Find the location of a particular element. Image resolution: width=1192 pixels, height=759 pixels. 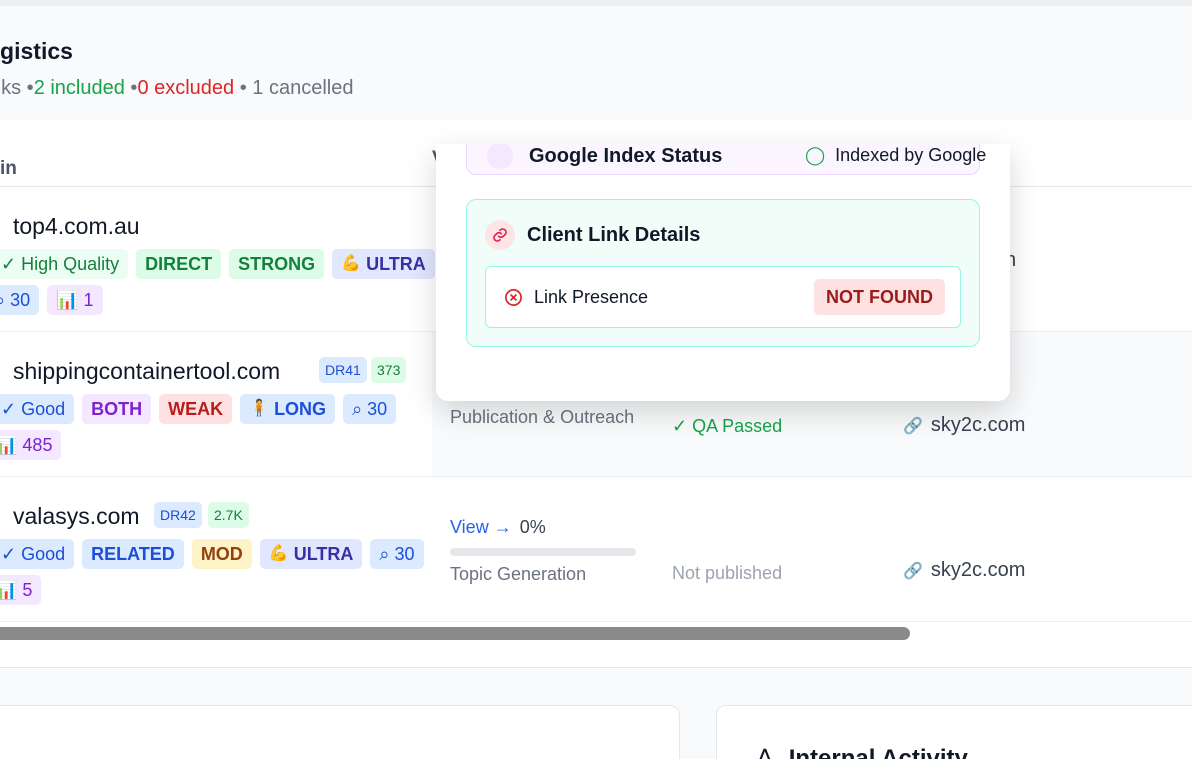

row-status: ✓ QA Passed is located at coordinates (727, 426).